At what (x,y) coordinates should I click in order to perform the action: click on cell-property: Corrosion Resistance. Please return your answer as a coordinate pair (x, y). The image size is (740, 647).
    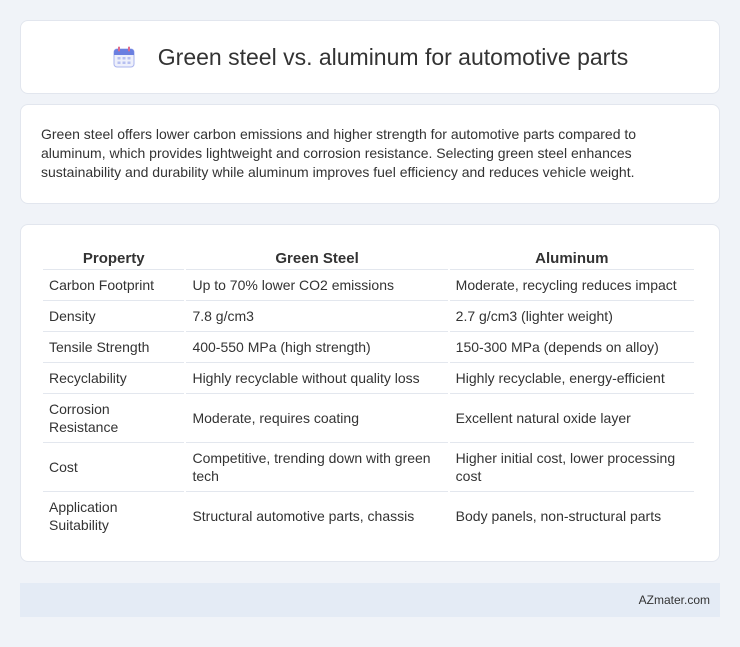
    Looking at the image, I should click on (114, 417).